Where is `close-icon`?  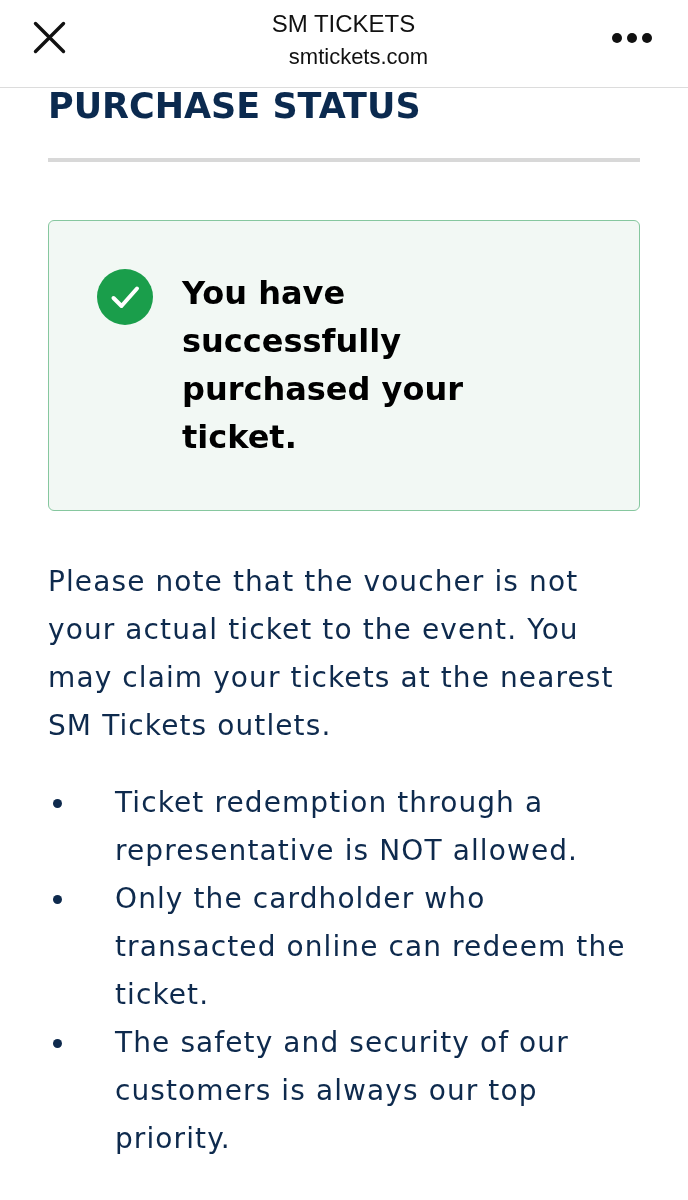 close-icon is located at coordinates (49, 37).